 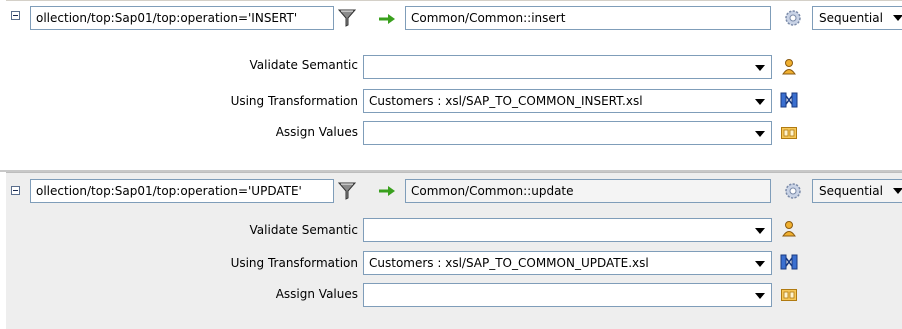 What do you see at coordinates (588, 191) in the screenshot?
I see `target-operation-field: Common/Common::update` at bounding box center [588, 191].